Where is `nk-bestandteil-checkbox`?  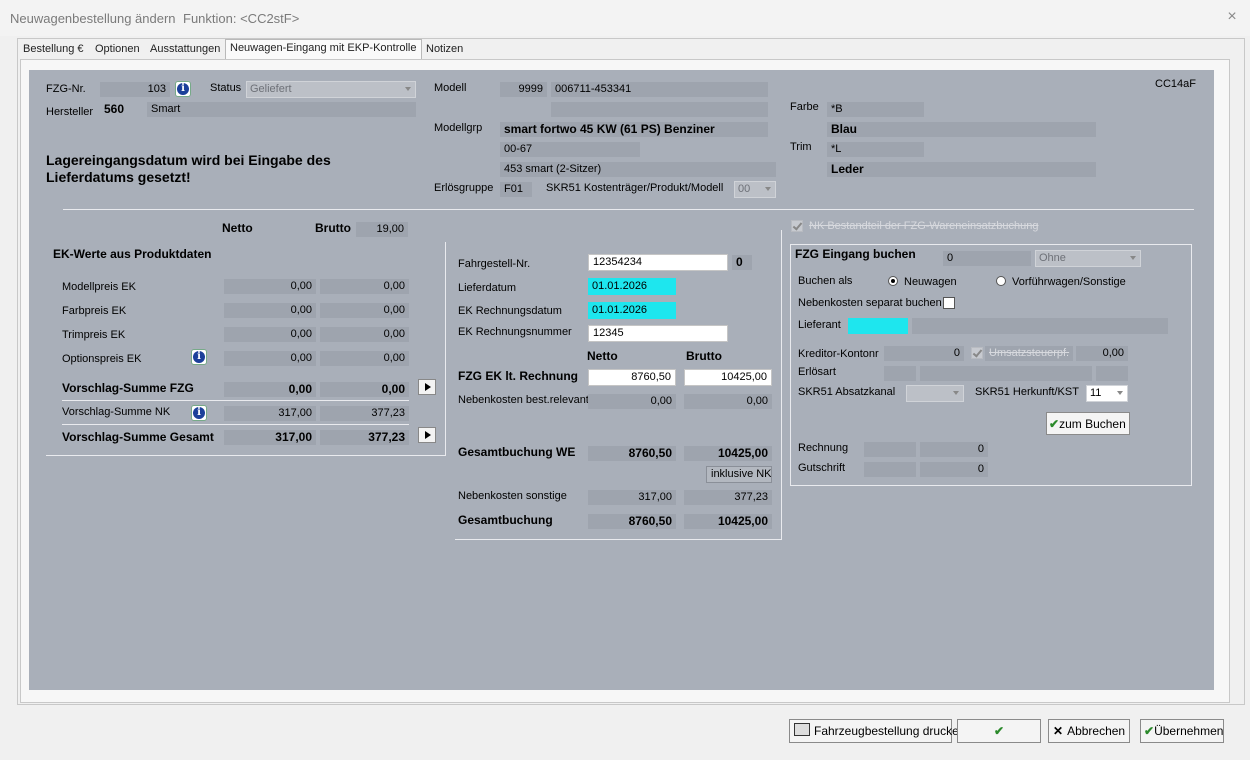 nk-bestandteil-checkbox is located at coordinates (797, 226).